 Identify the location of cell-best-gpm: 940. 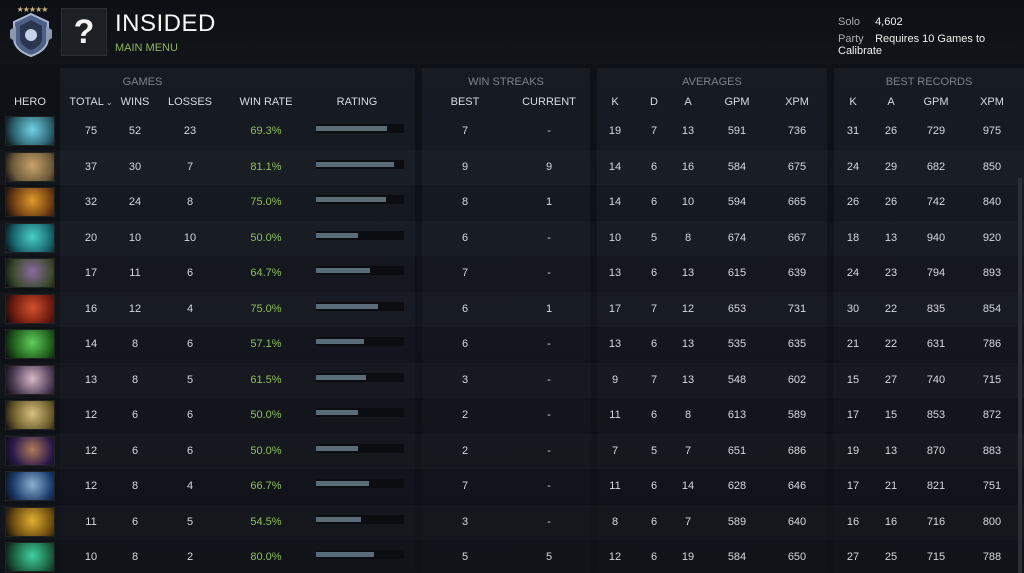
(936, 237).